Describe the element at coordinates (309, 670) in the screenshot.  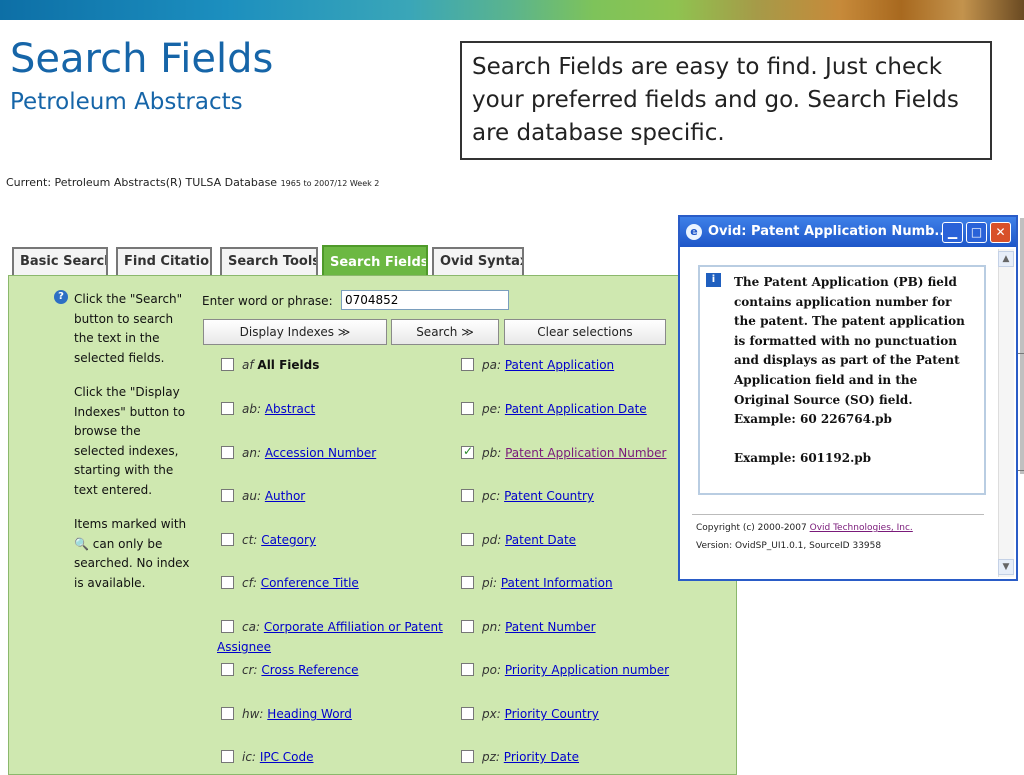
I see `field-link: Cross Reference` at that location.